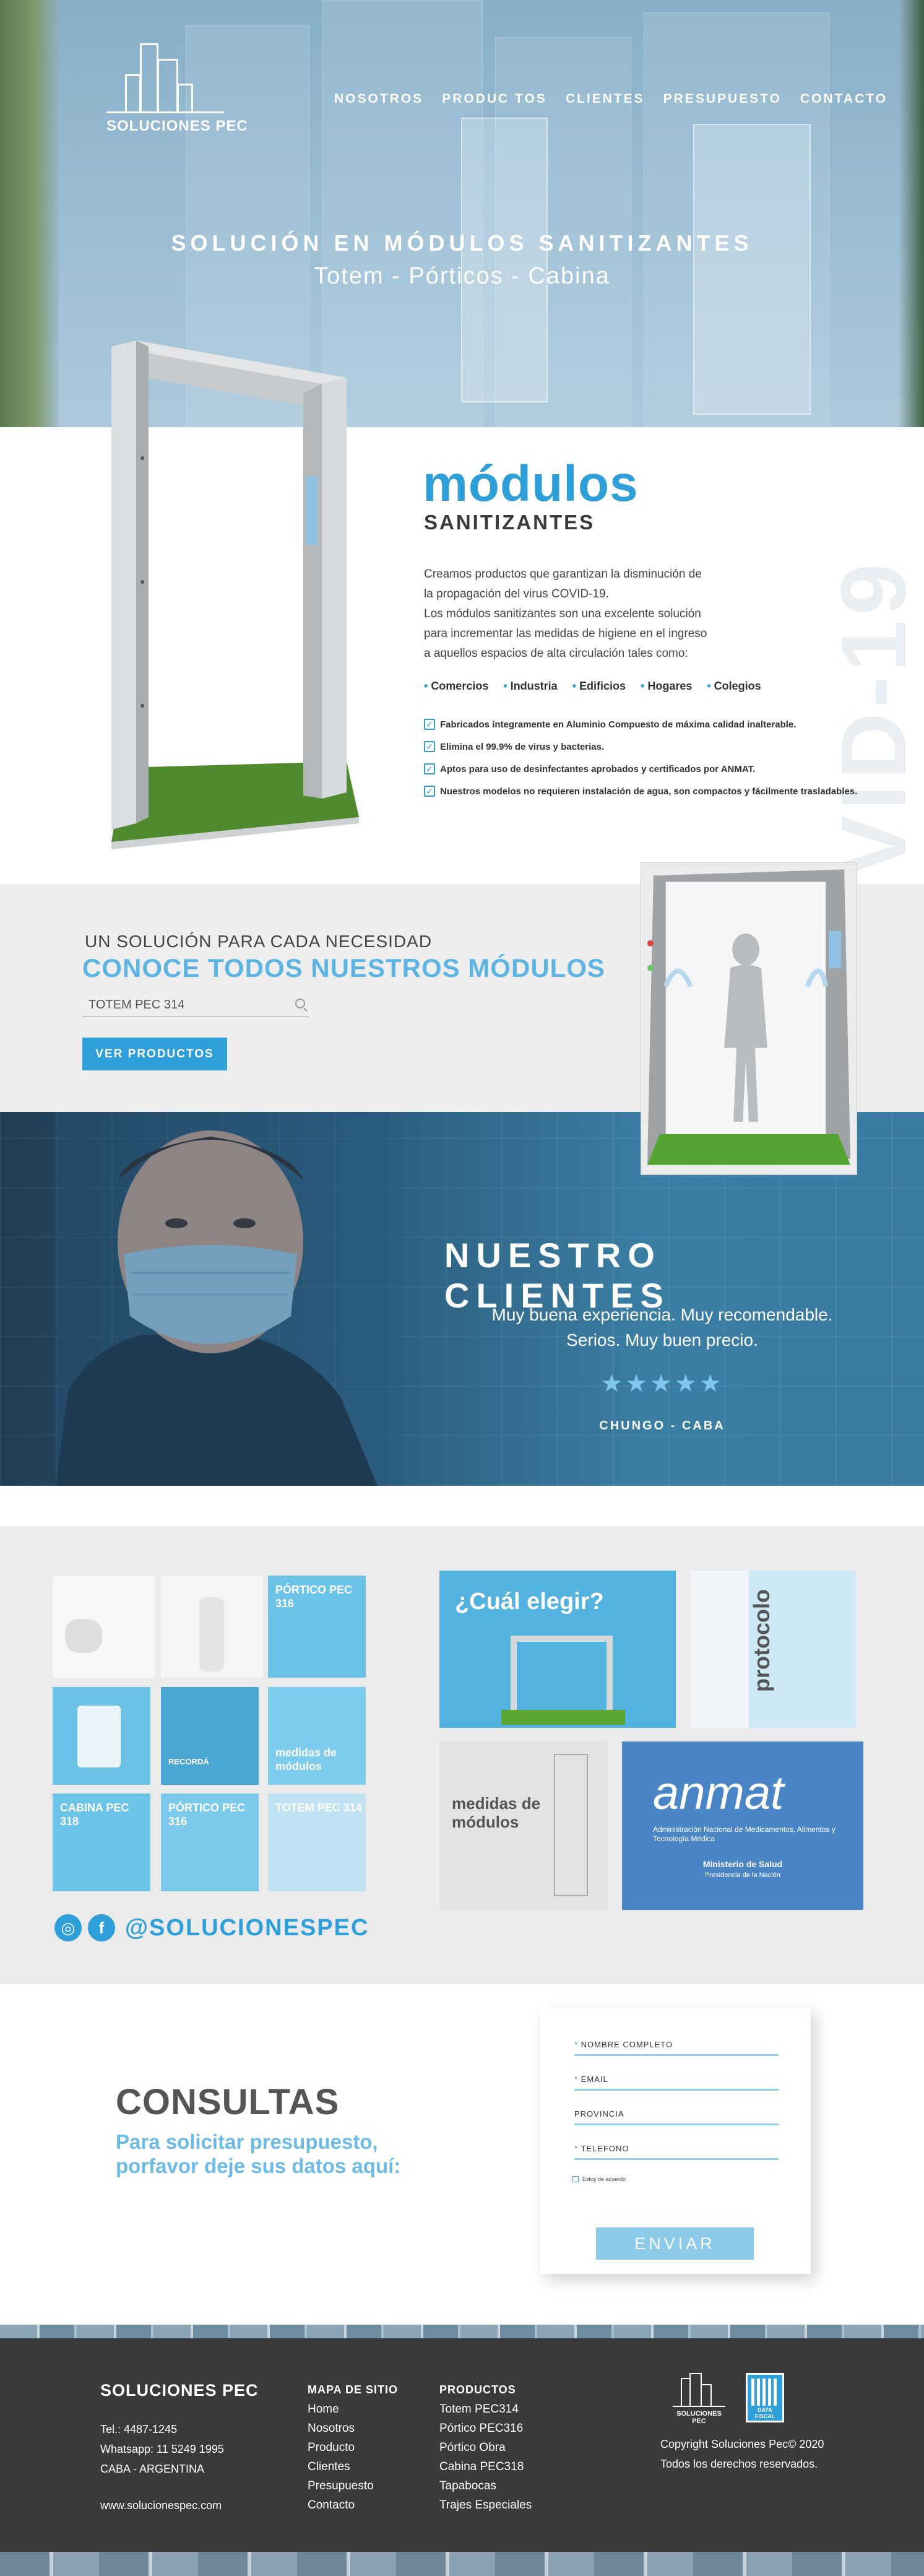 The image size is (924, 2576). I want to click on agree-checkbox: Estoy de acuerdo, so click(599, 2179).